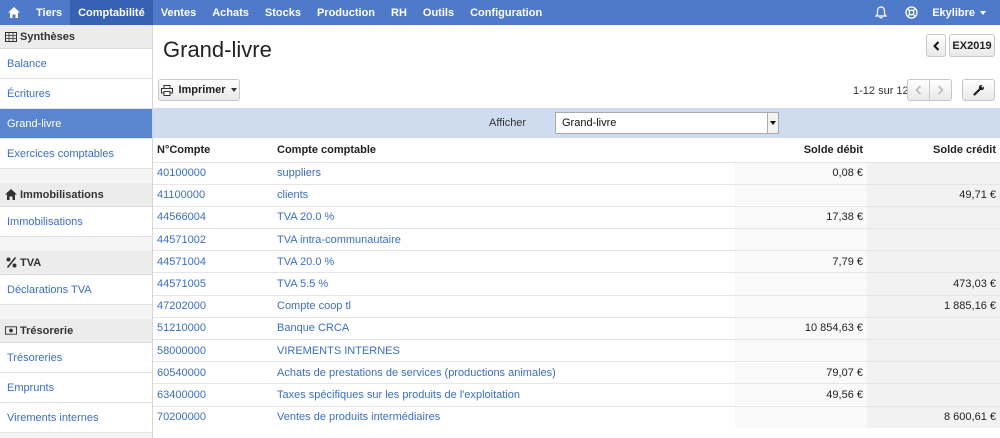 The image size is (1000, 438). What do you see at coordinates (801, 395) in the screenshot?
I see `debit-balance: 49,56 €` at bounding box center [801, 395].